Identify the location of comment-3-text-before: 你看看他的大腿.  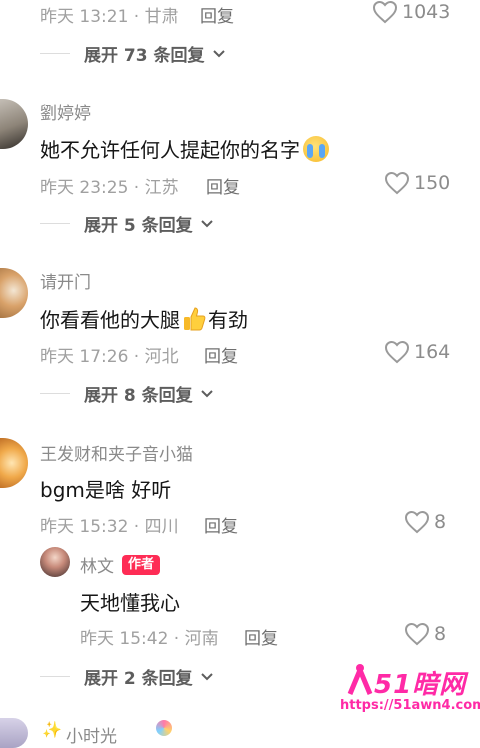
(110, 320).